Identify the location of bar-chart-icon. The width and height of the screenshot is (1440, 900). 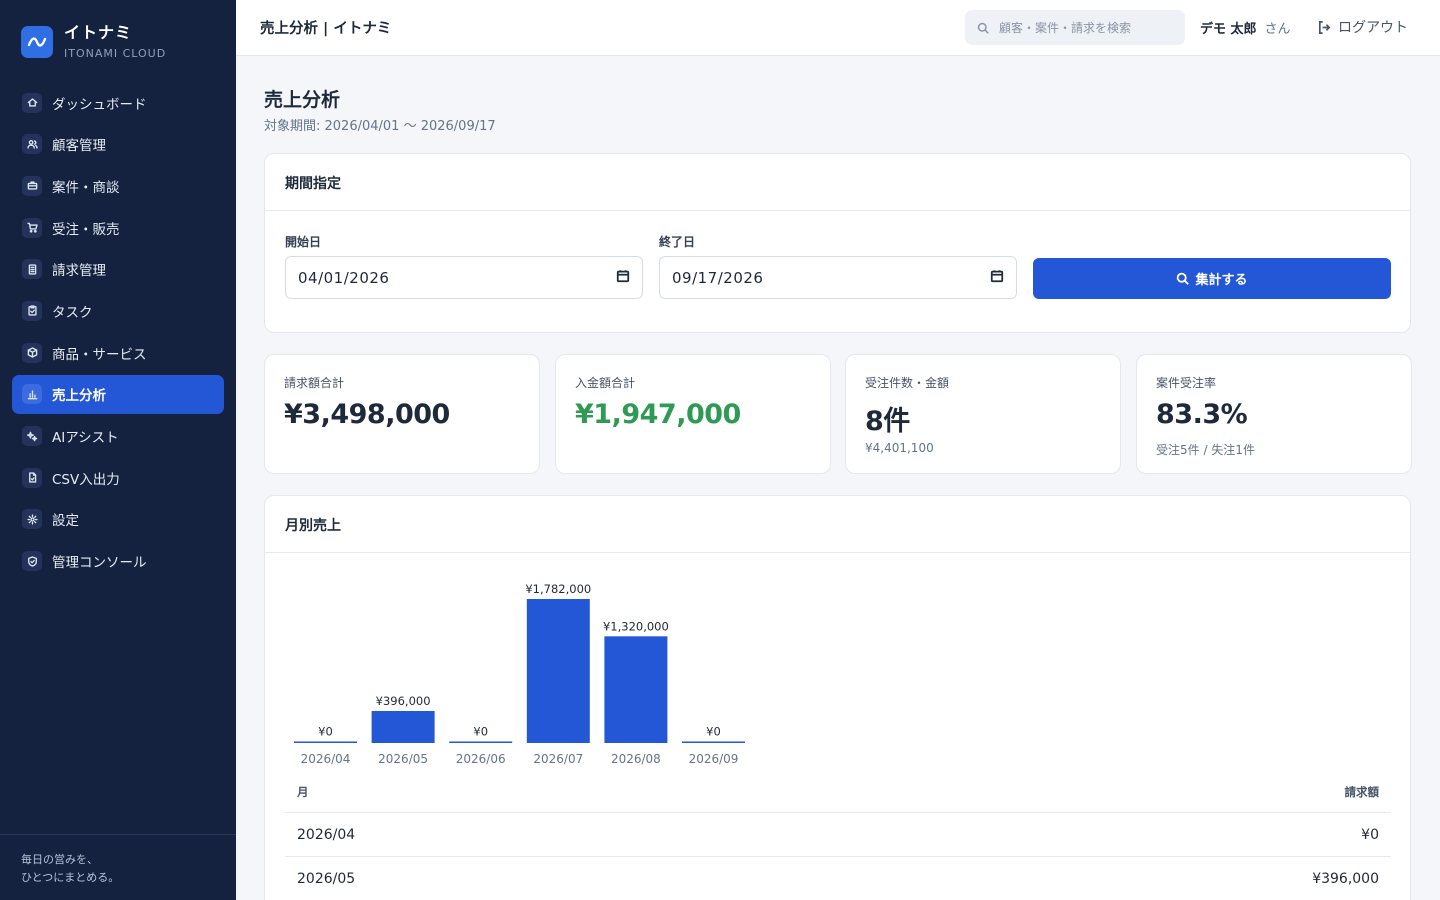
(32, 394).